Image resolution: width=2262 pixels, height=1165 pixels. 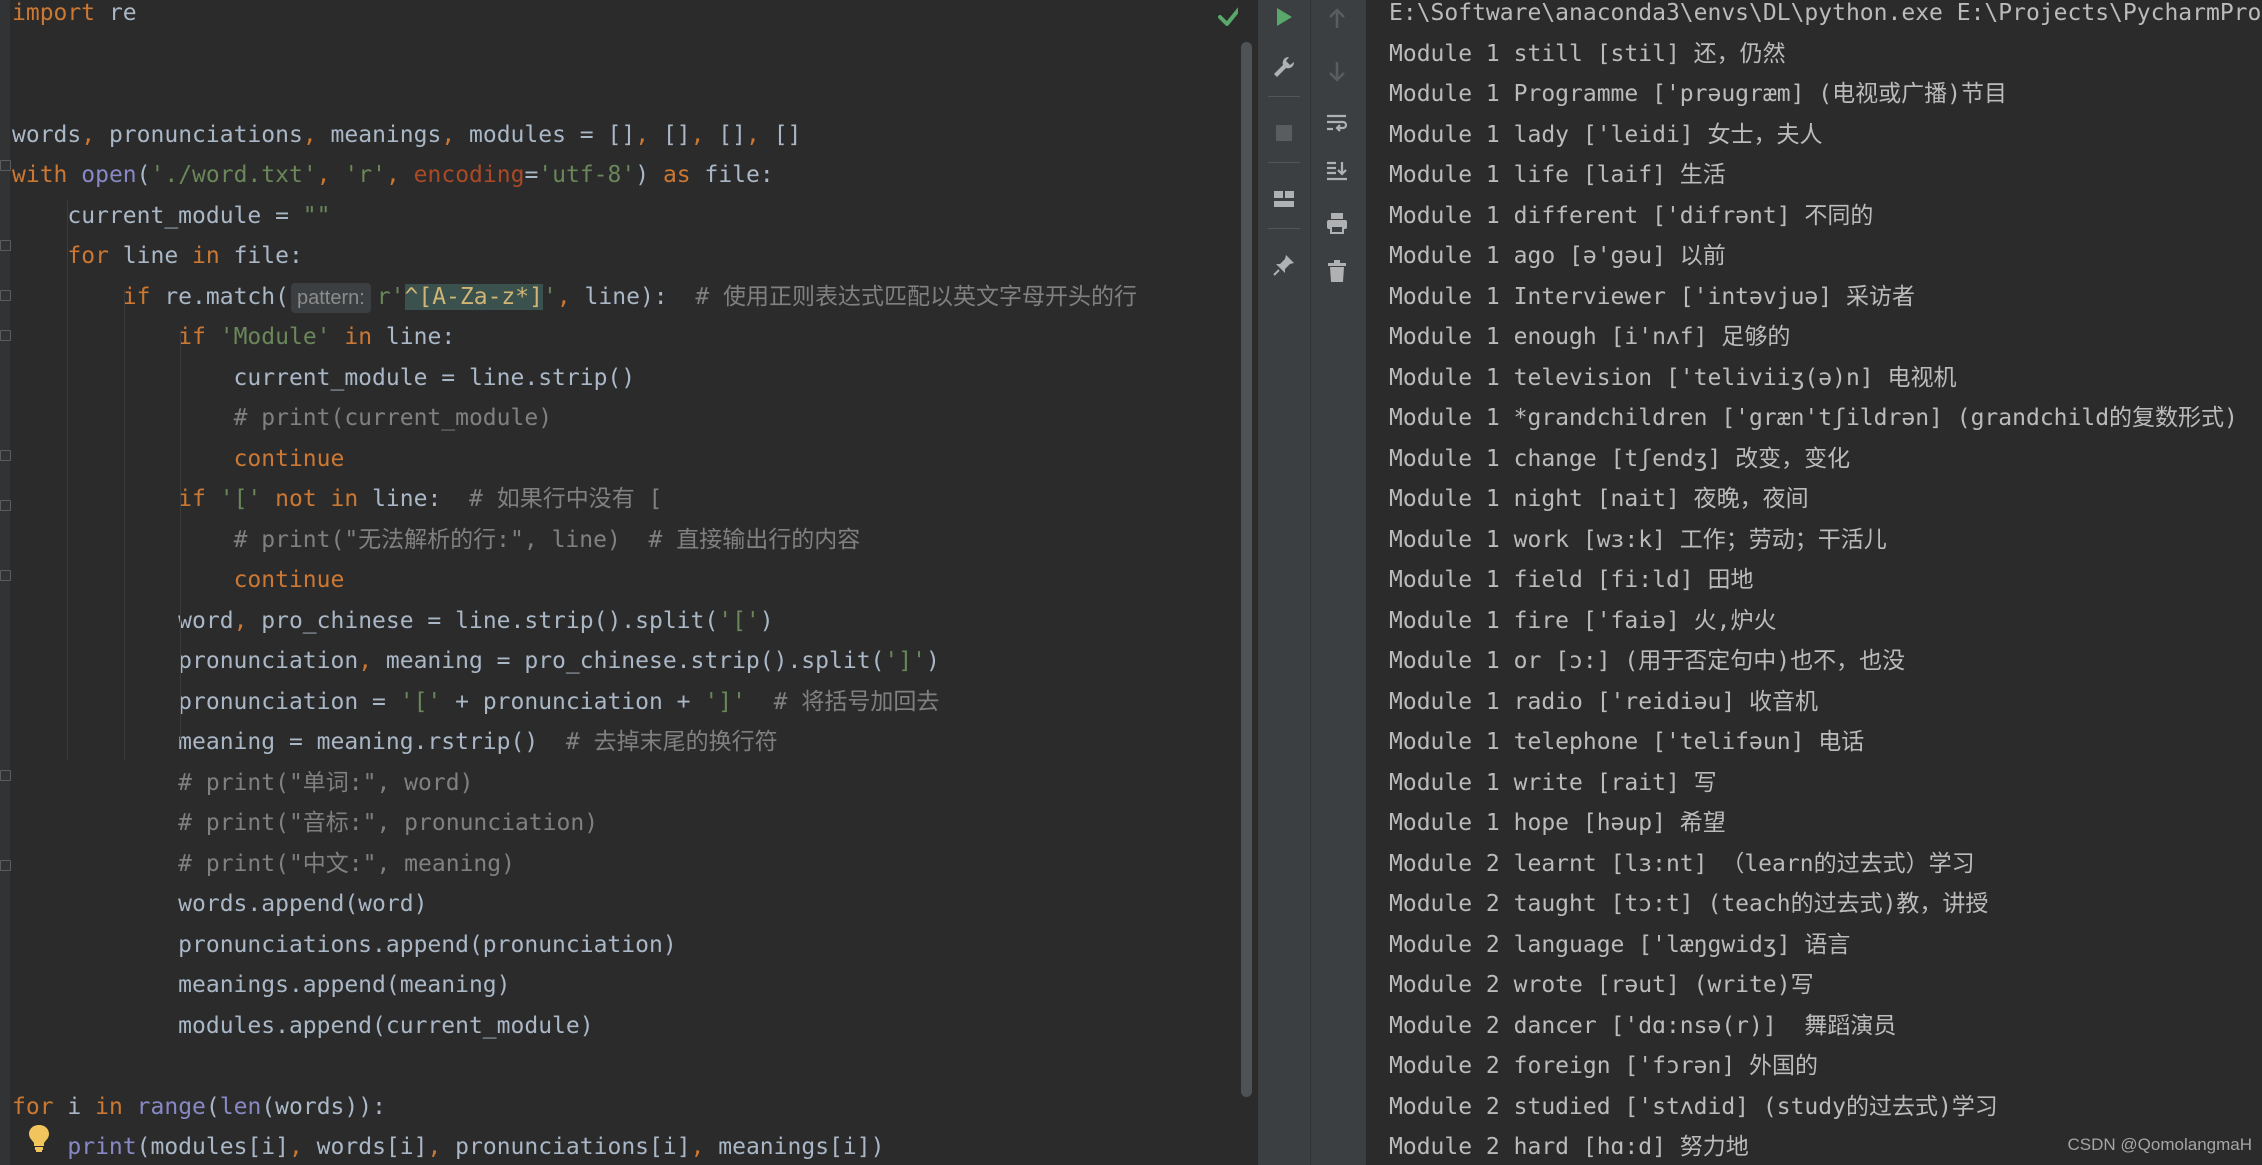 I want to click on code-line: modules.append(current_module), so click(x=574, y=1026).